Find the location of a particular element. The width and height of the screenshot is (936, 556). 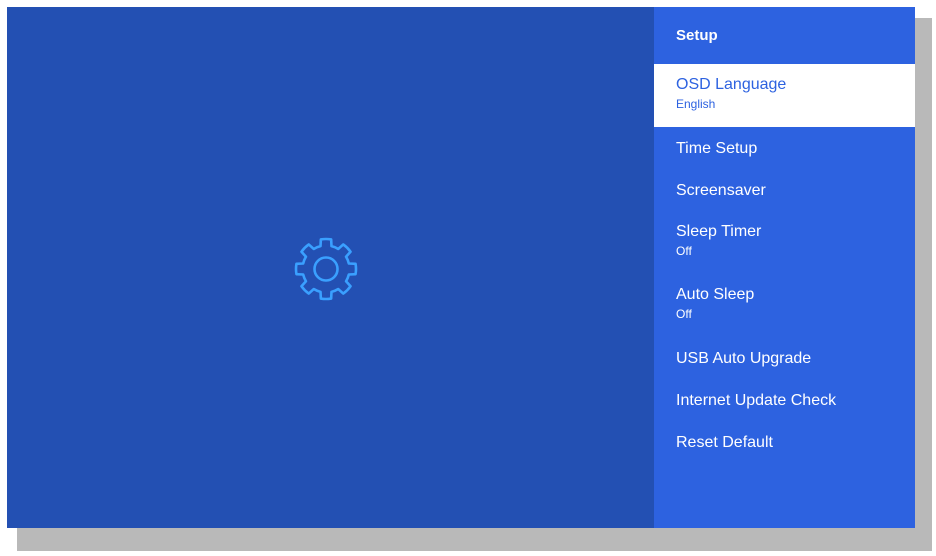

menu-item-sleep-timer: Sleep Timer Off is located at coordinates (784, 242).